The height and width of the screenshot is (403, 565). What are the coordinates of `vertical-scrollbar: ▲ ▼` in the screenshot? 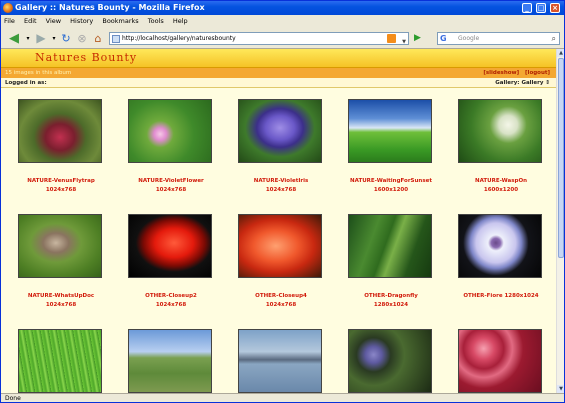 It's located at (560, 221).